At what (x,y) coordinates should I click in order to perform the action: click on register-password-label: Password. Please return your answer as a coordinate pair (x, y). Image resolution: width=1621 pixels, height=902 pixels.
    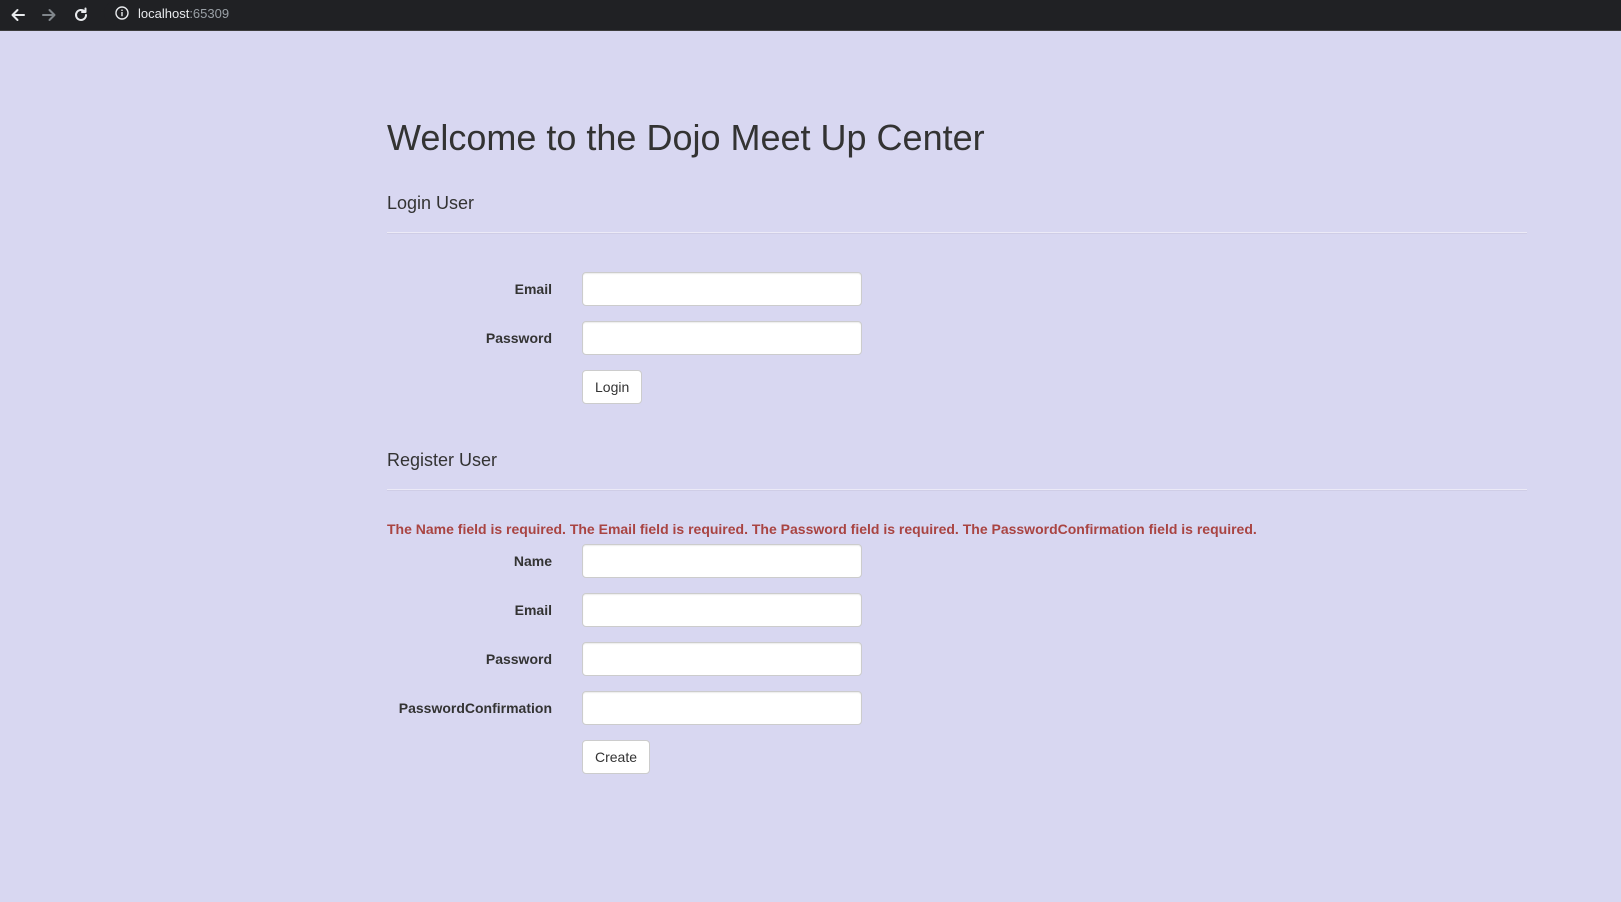
    Looking at the image, I should click on (518, 659).